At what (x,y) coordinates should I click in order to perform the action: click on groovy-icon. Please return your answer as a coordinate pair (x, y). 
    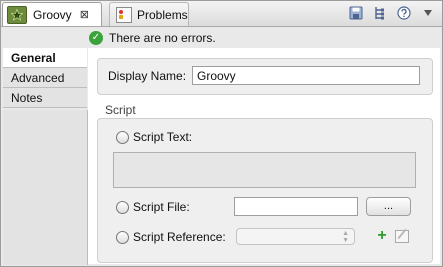
    Looking at the image, I should click on (17, 14).